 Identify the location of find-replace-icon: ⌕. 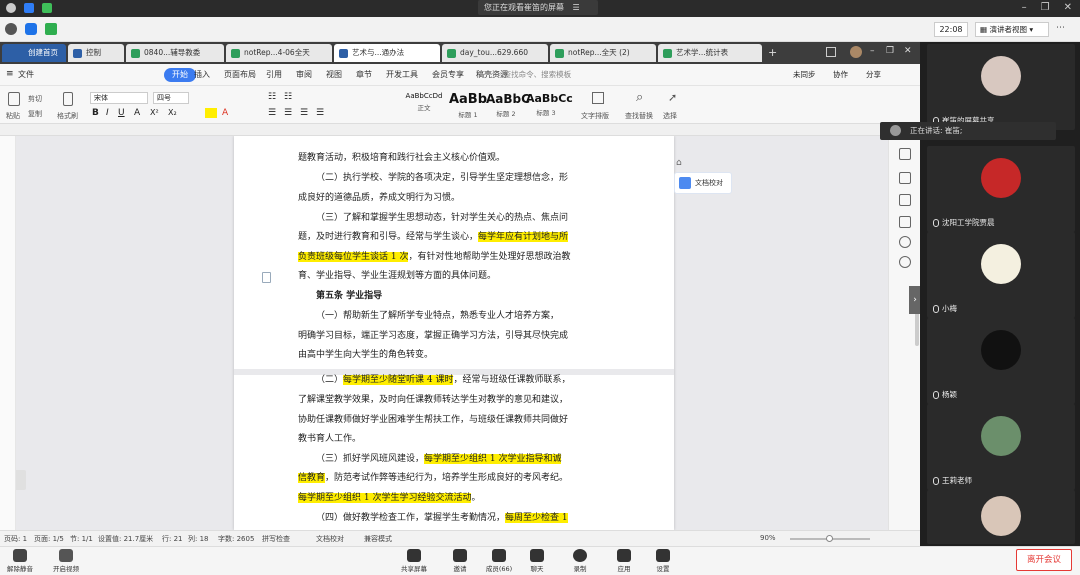
(639, 97).